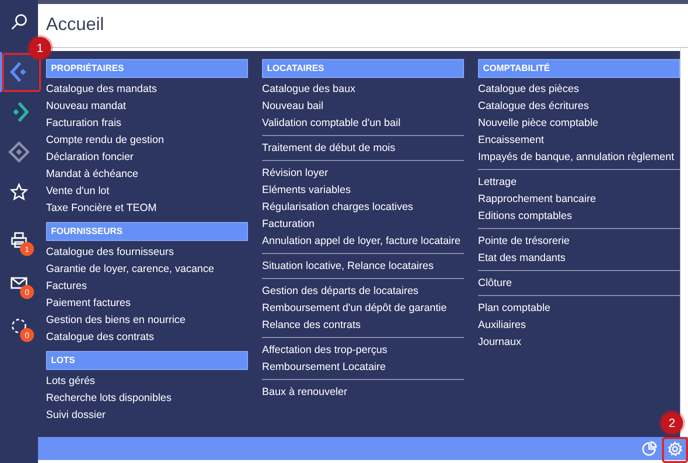 This screenshot has height=463, width=688. Describe the element at coordinates (524, 241) in the screenshot. I see `menu-item: Pointe de trésorerie` at that location.